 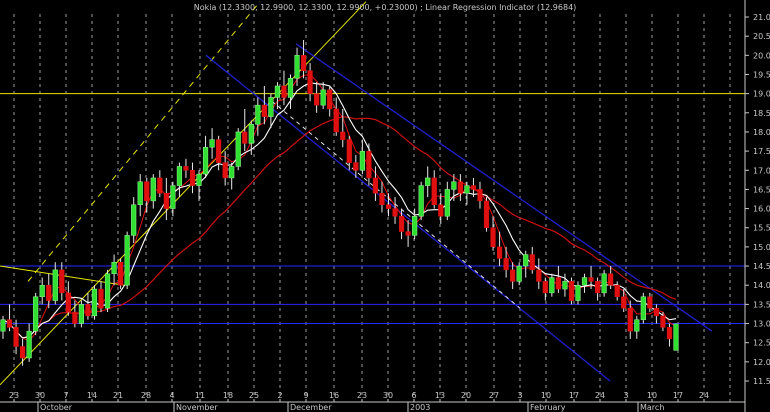 What do you see at coordinates (440, 395) in the screenshot?
I see `x-tick-label: 13` at bounding box center [440, 395].